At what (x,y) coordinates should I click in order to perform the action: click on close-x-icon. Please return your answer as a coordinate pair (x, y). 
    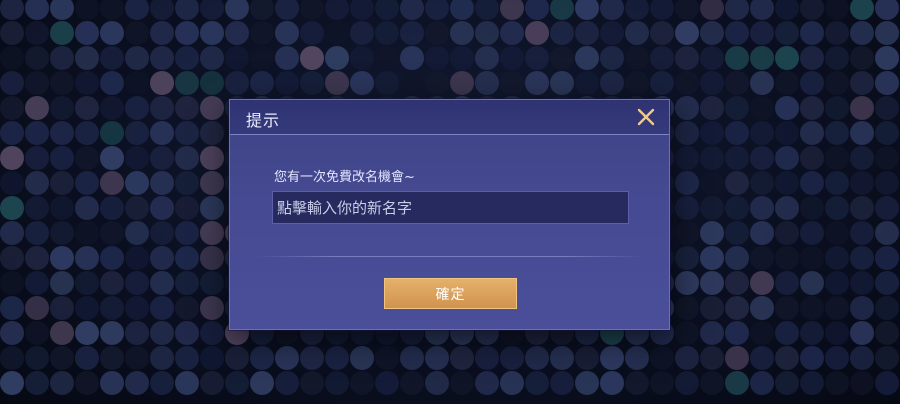
    Looking at the image, I should click on (646, 117).